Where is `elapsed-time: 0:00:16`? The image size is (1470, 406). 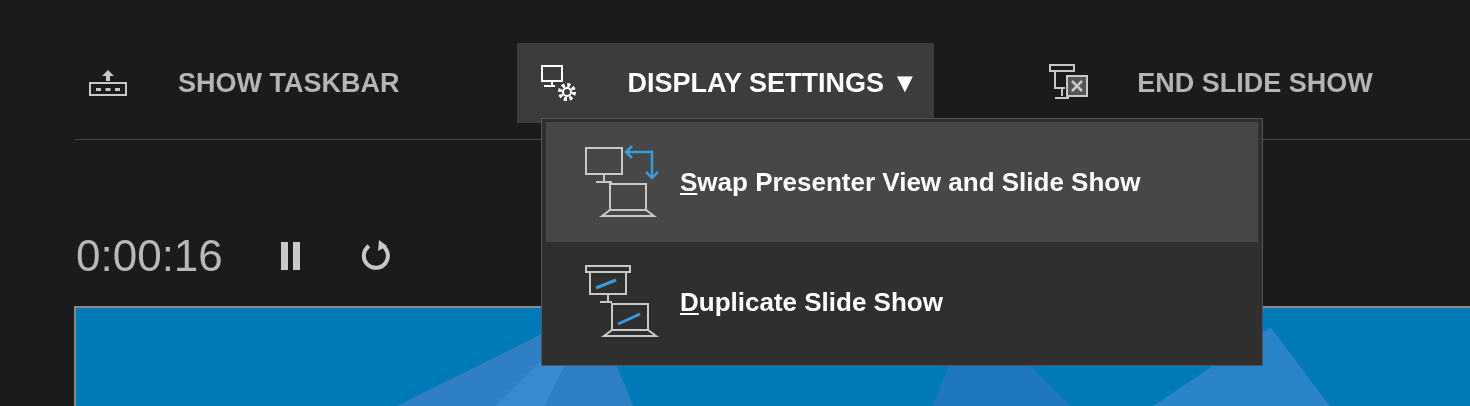
elapsed-time: 0:00:16 is located at coordinates (149, 256).